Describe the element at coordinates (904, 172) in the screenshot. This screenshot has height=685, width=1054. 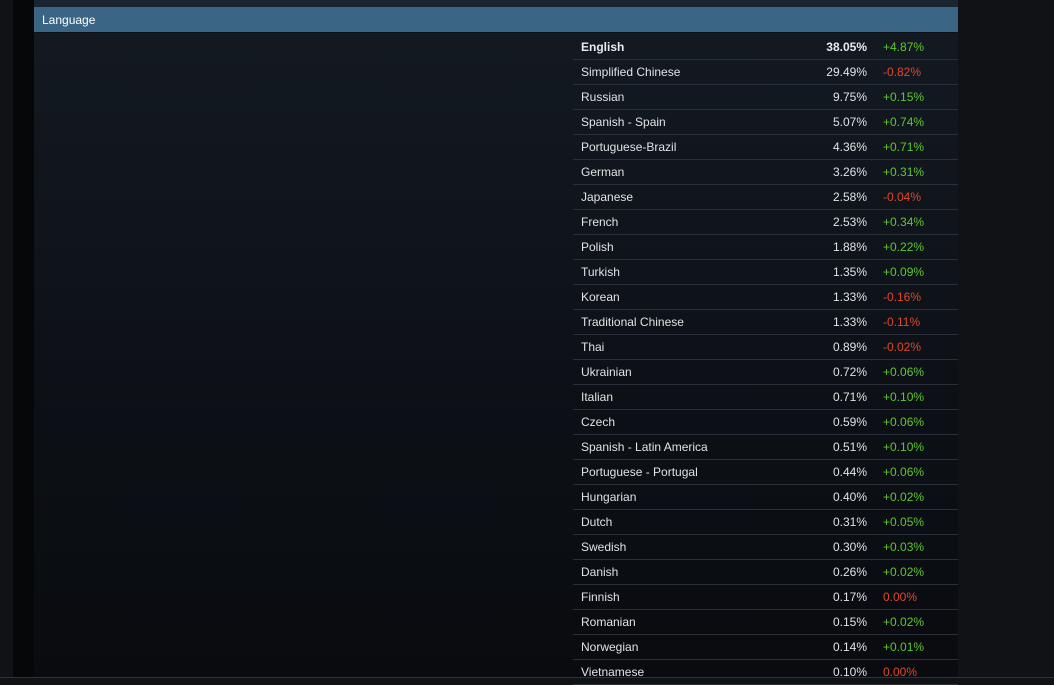
I see `language-change: +0.31%` at that location.